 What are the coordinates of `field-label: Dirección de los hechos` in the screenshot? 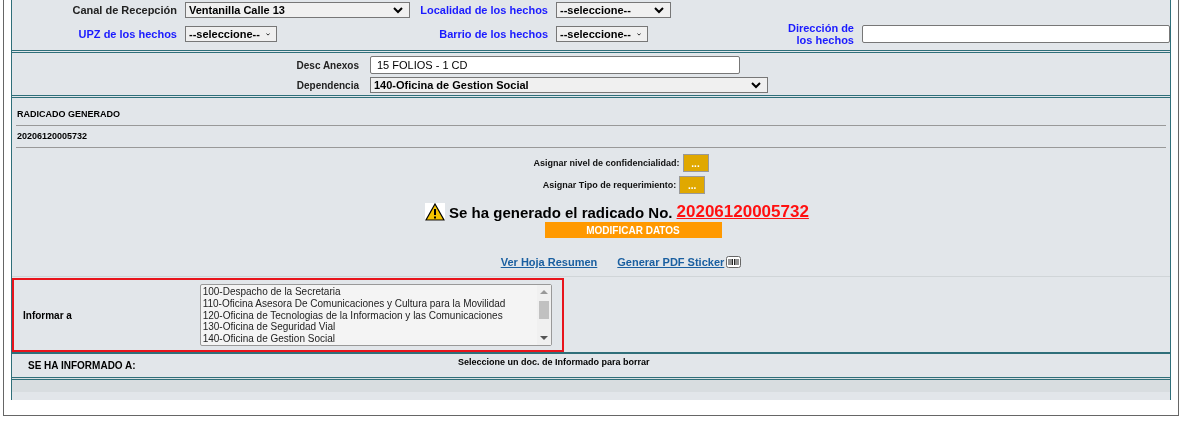 It's located at (820, 34).